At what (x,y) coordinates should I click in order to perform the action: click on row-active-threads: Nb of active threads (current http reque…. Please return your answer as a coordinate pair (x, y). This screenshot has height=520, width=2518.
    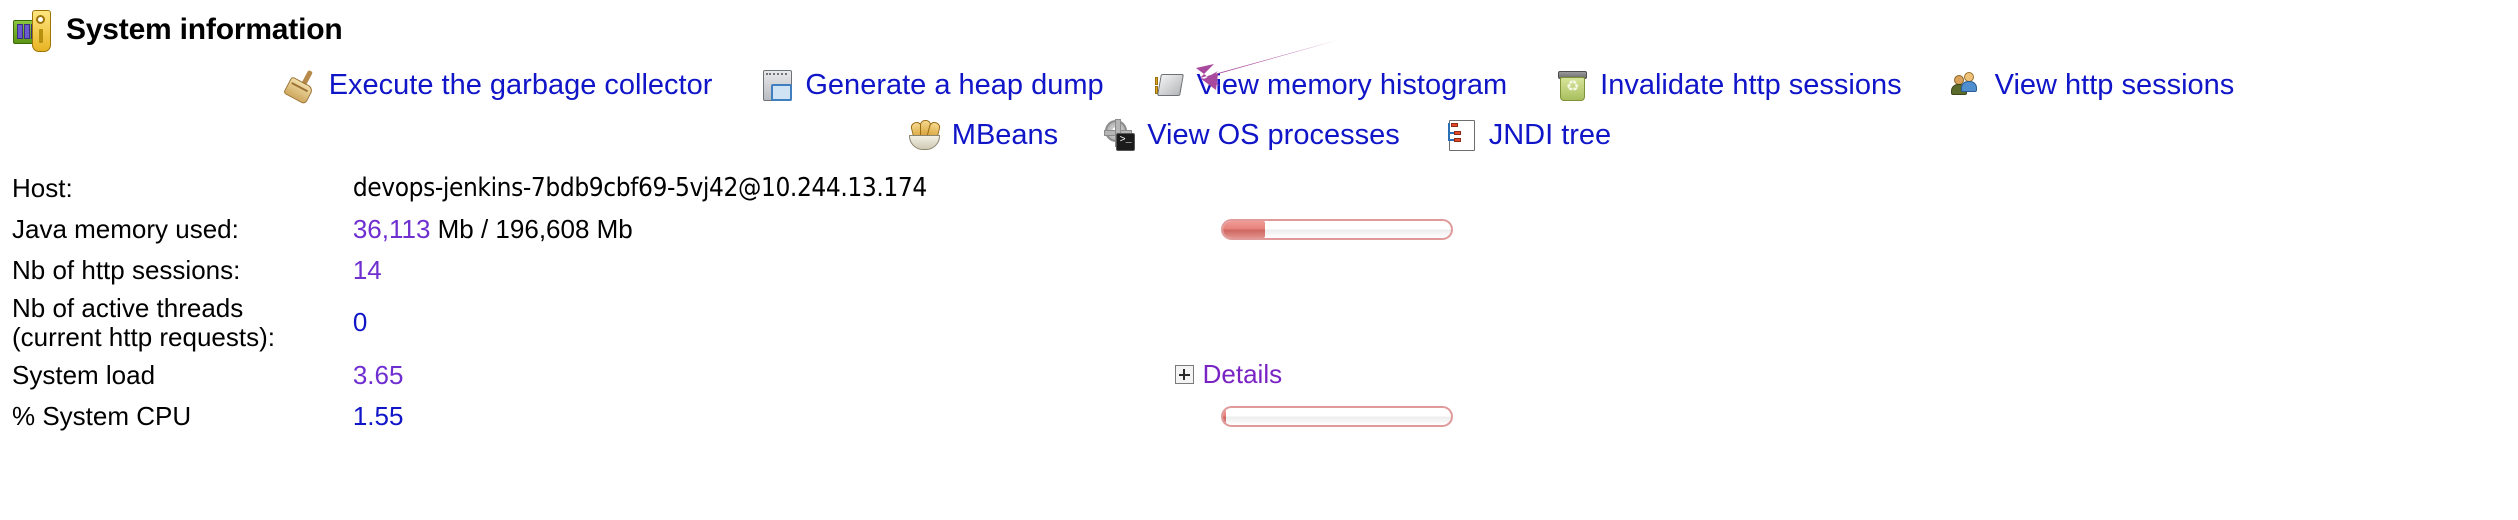
    Looking at the image, I should click on (1259, 323).